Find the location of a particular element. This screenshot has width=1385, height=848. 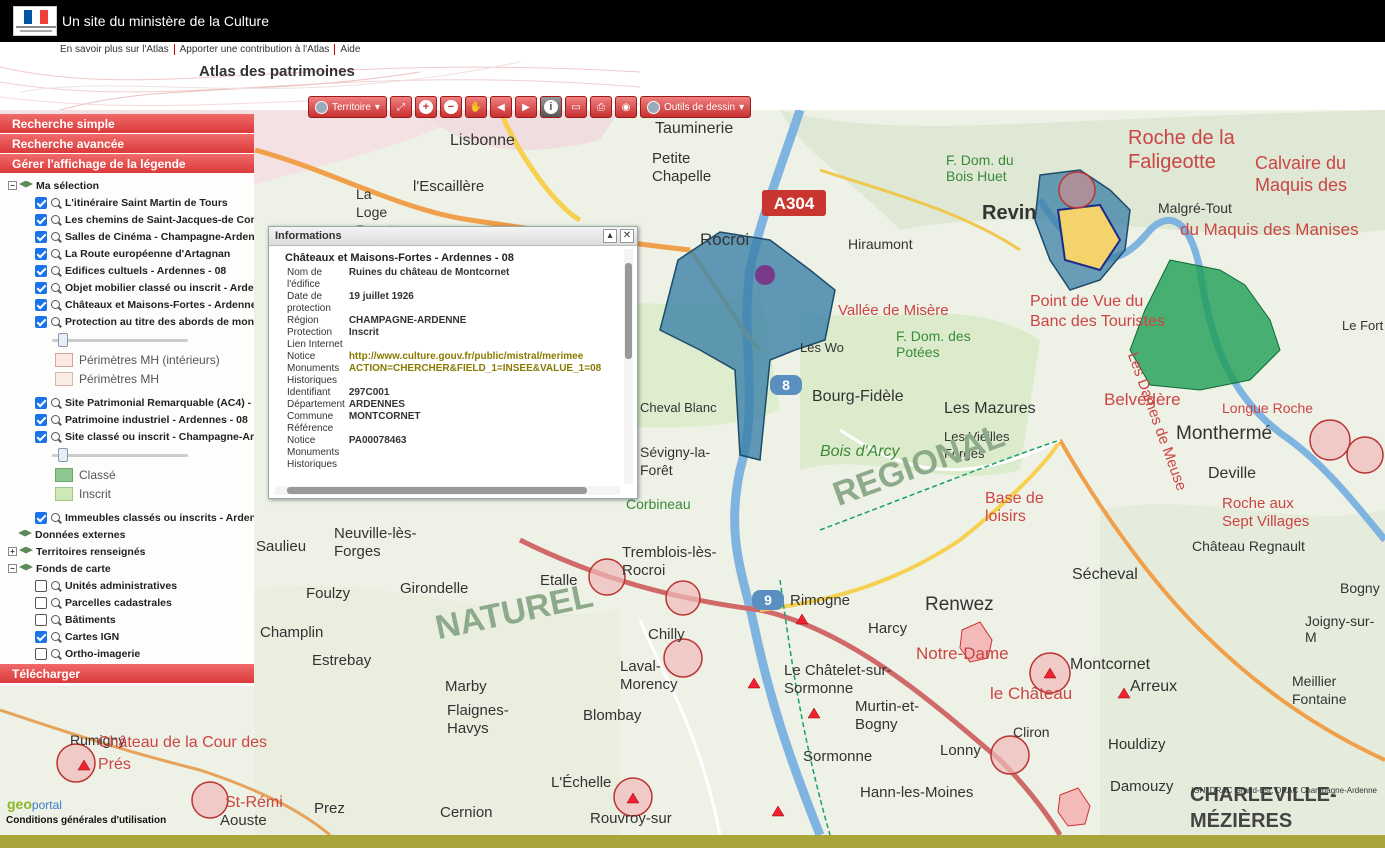

link-about: En savoir plus sur l'Atlas is located at coordinates (115, 49).